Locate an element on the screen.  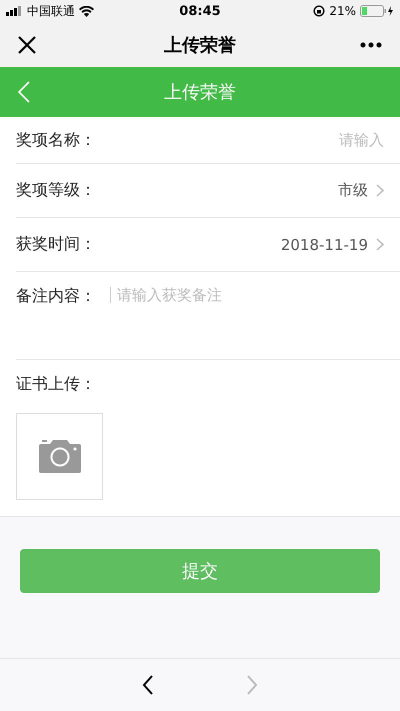
wifi-icon is located at coordinates (86, 11).